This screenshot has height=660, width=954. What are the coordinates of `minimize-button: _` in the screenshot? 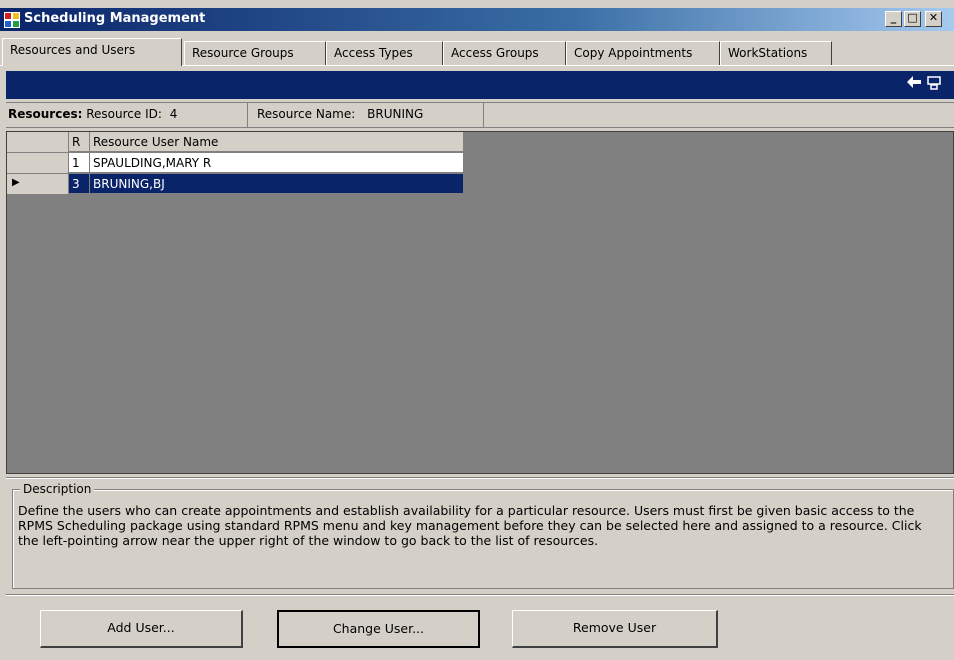 It's located at (893, 19).